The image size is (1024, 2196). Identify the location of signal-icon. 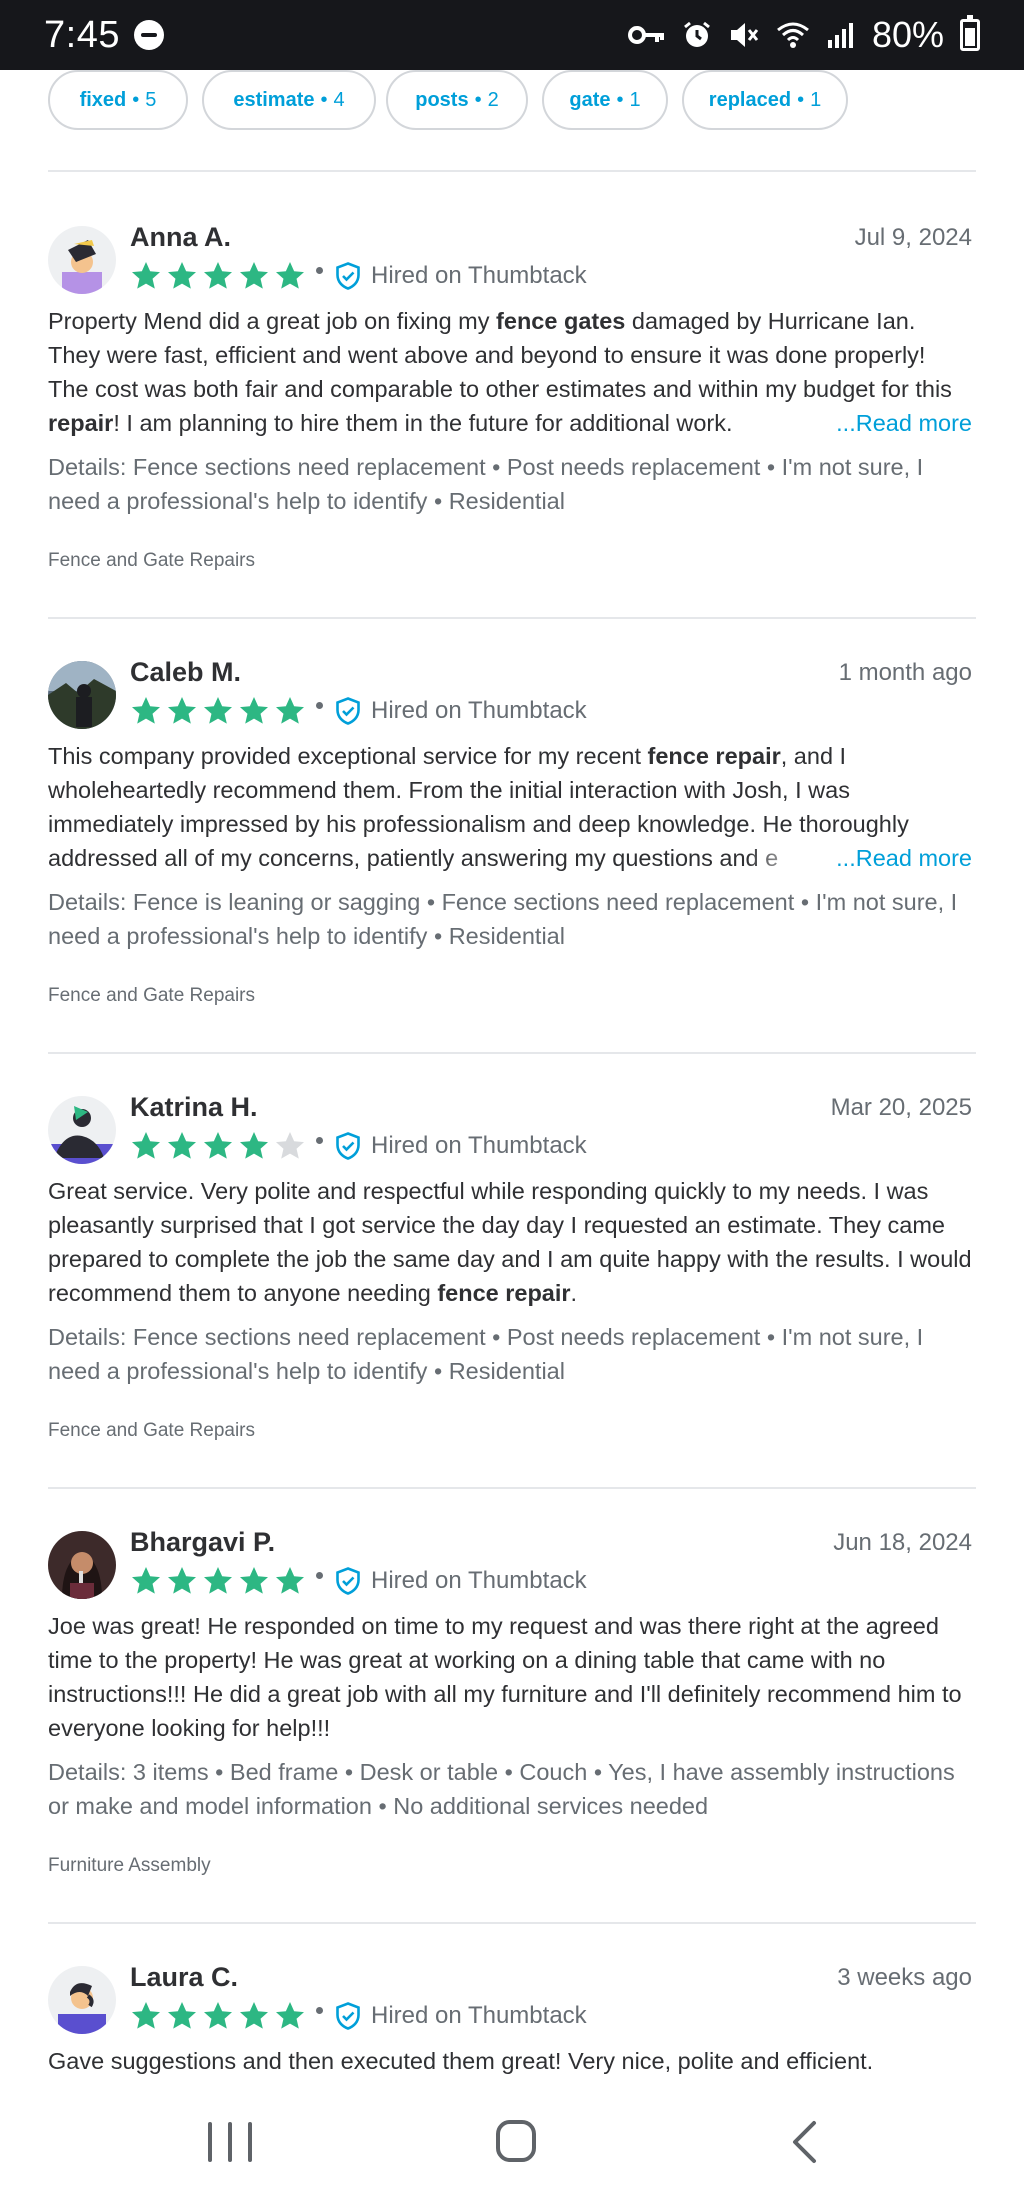
(840, 35).